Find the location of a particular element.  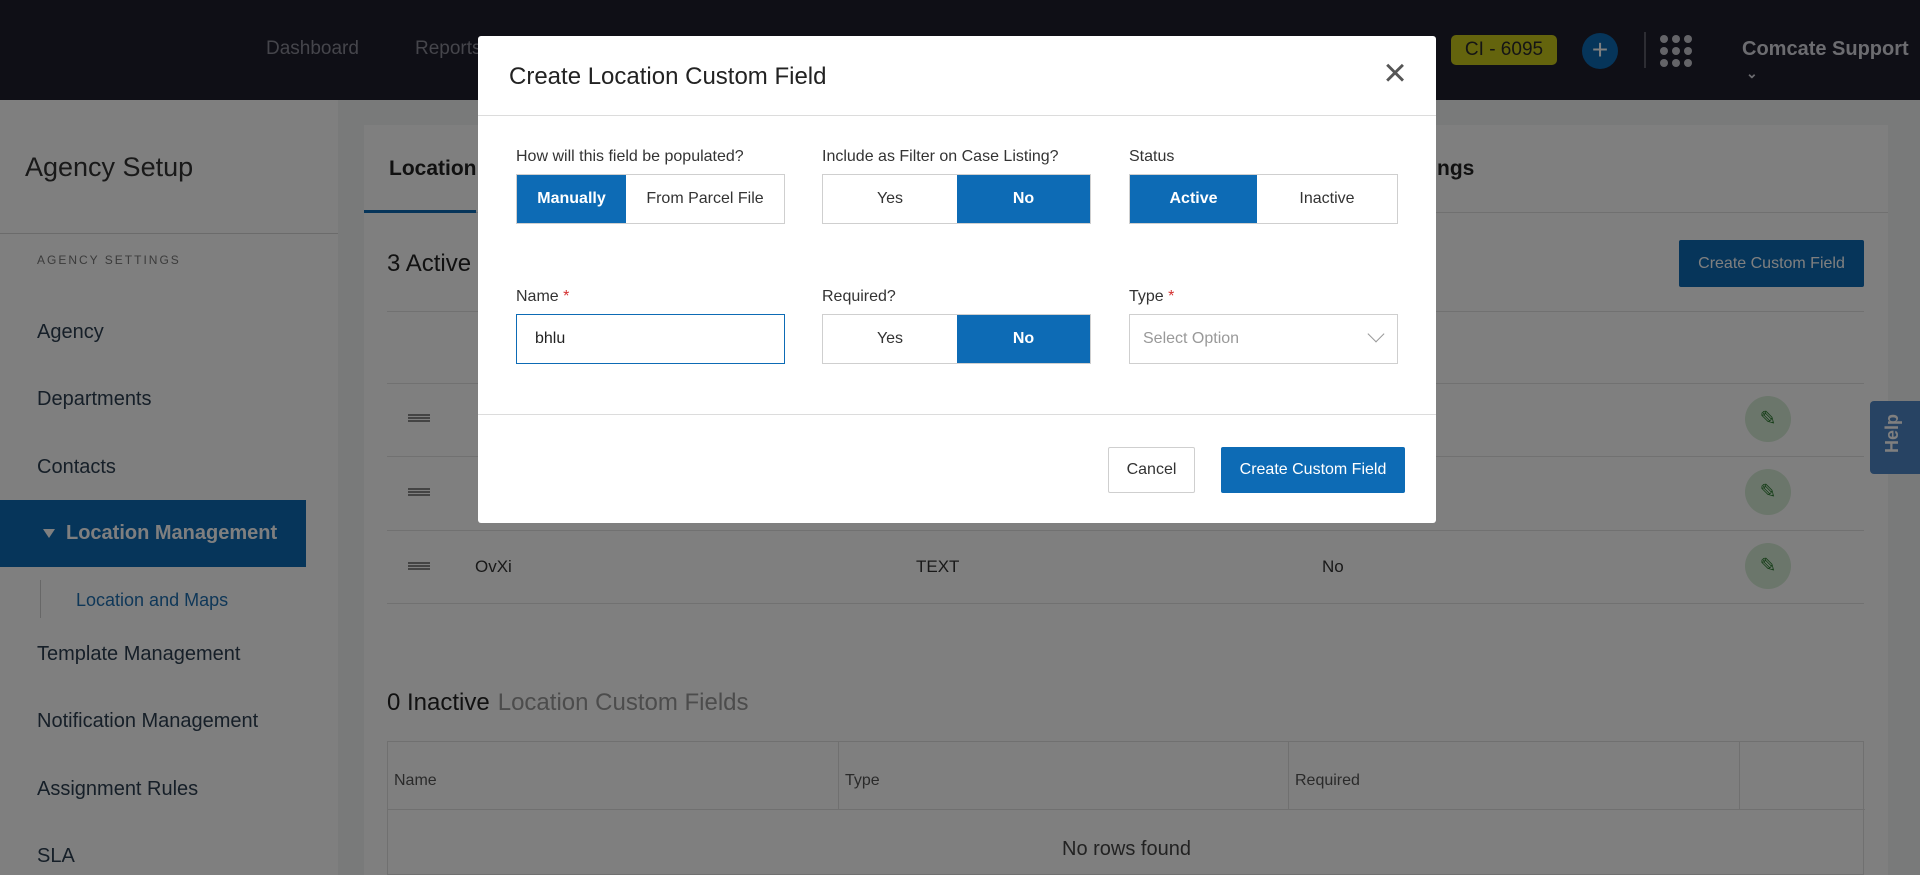

populated-toggle: Manually From Parcel File is located at coordinates (650, 199).